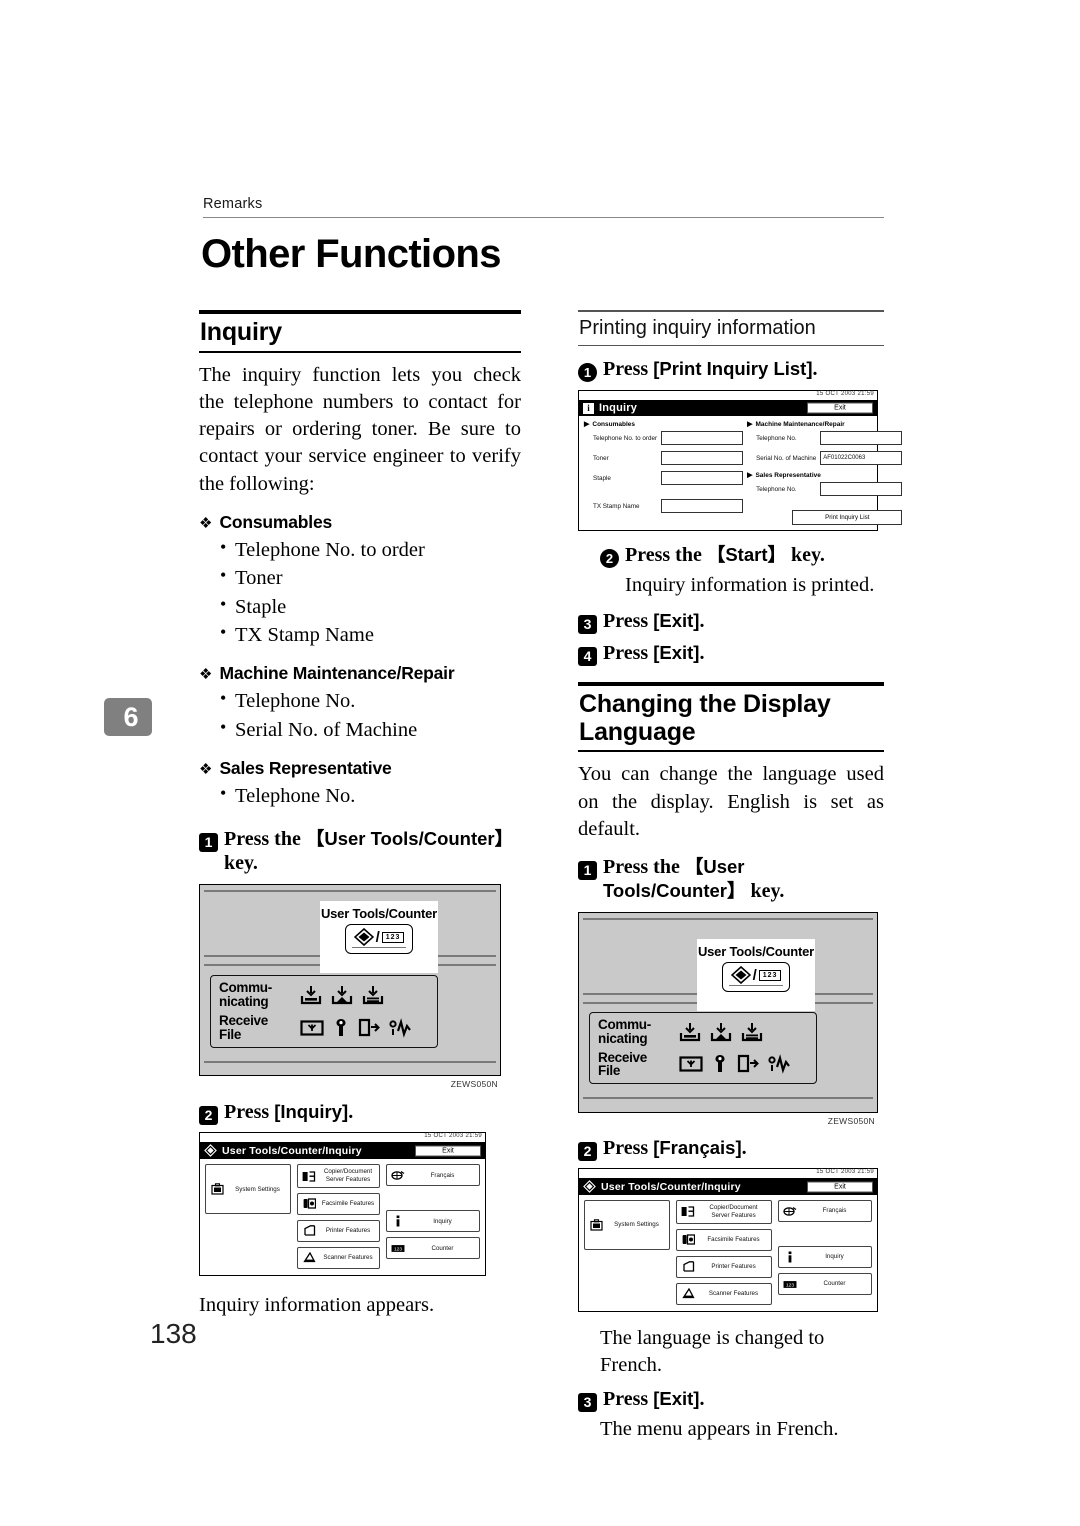  What do you see at coordinates (309, 1176) in the screenshot?
I see `copier-icon` at bounding box center [309, 1176].